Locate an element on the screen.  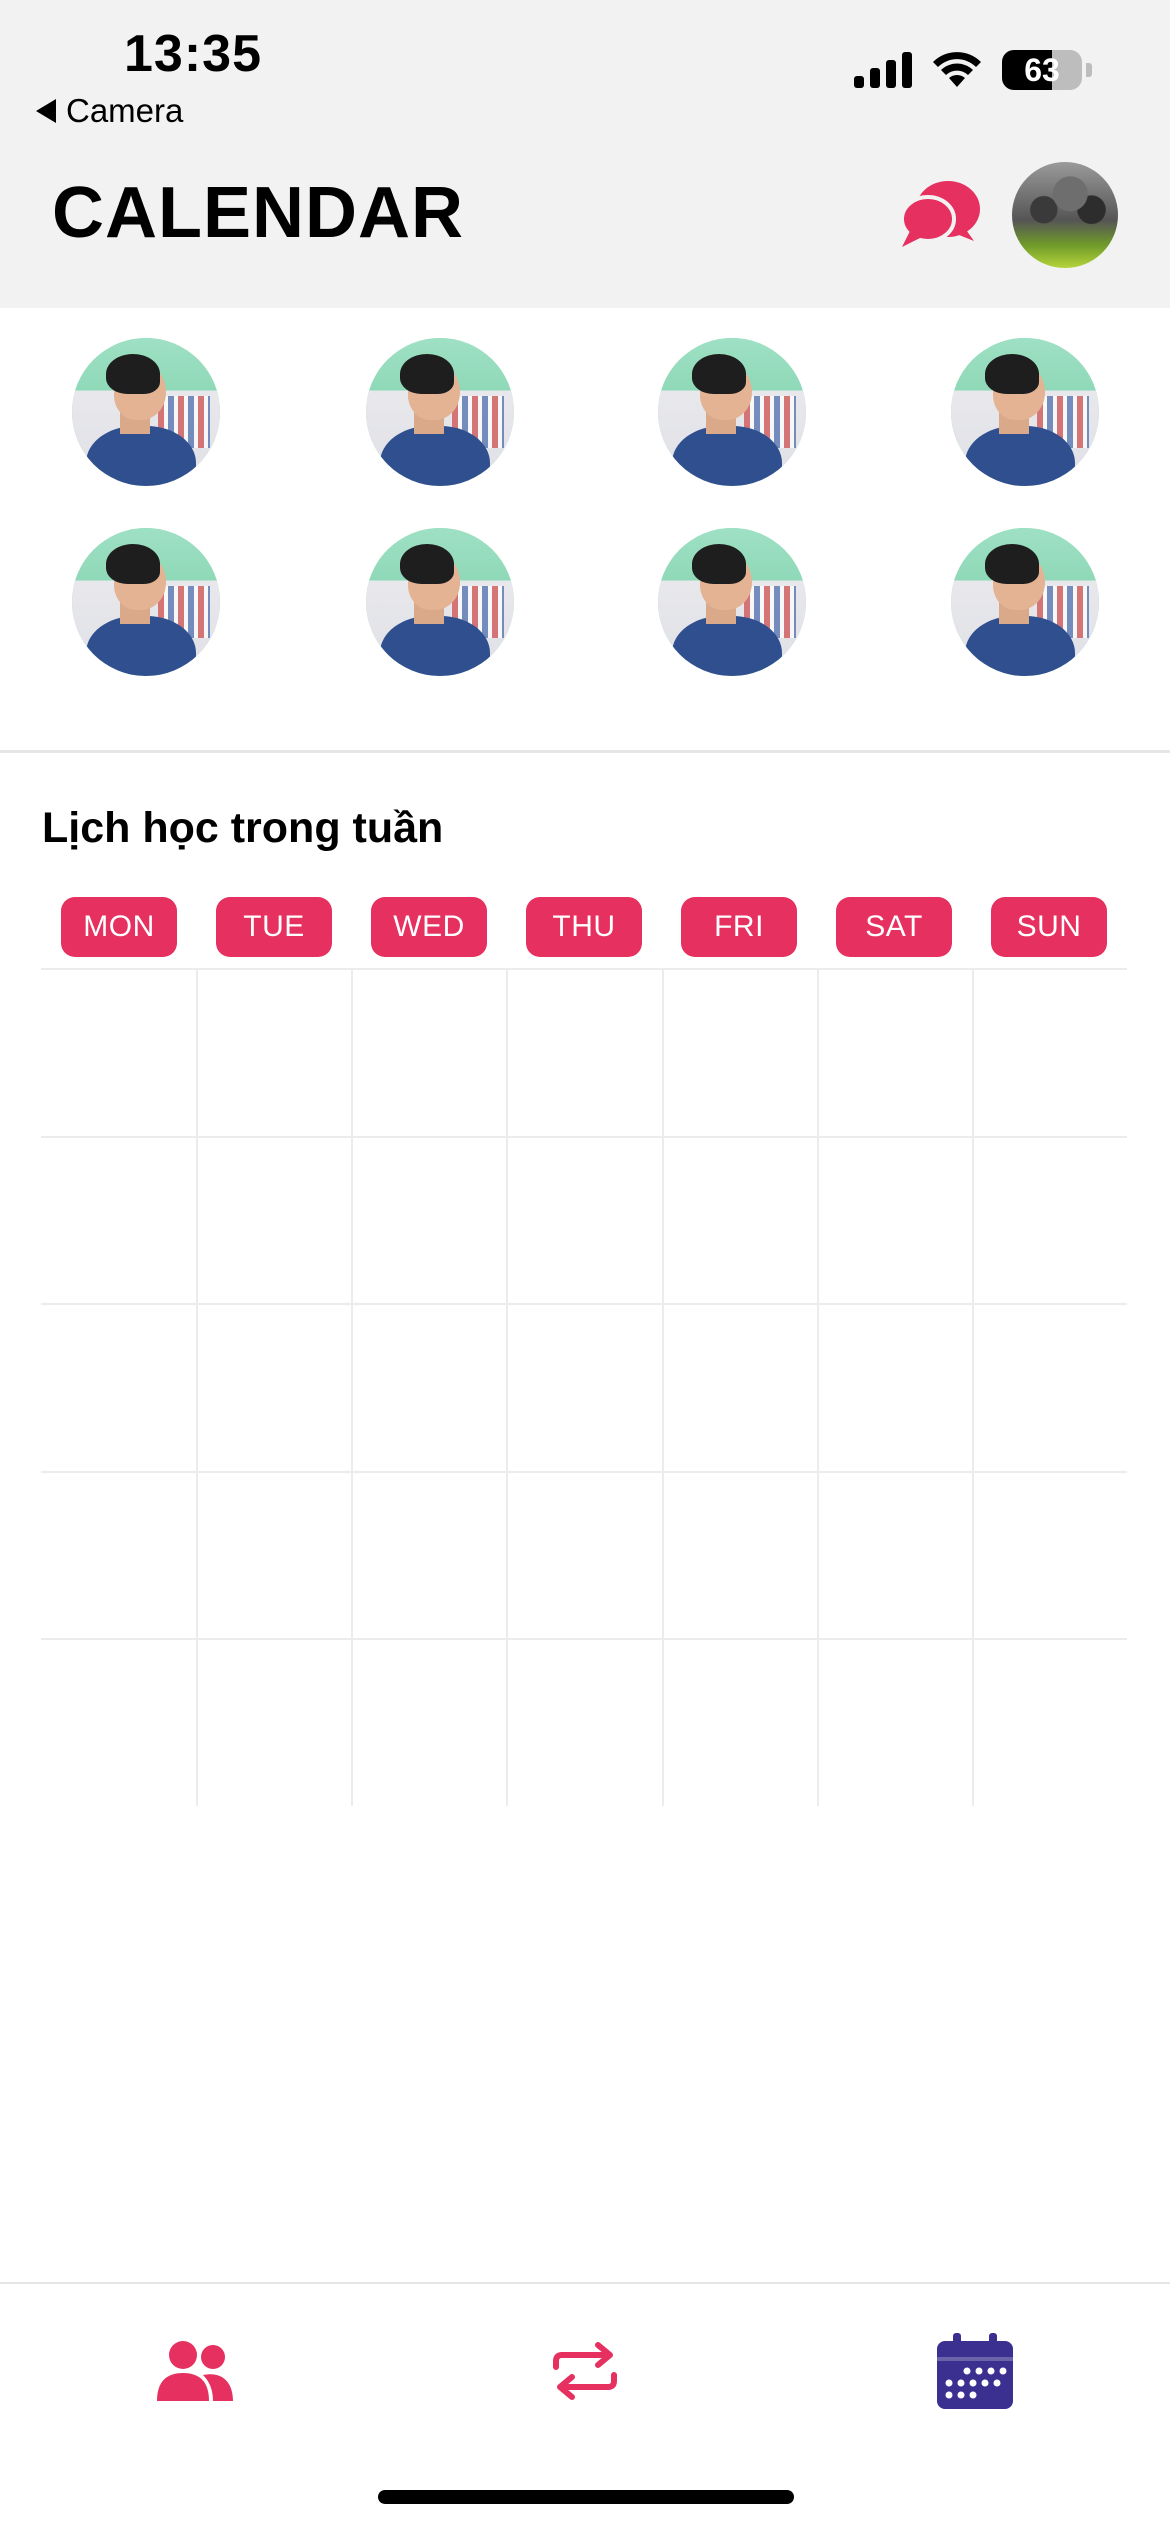
top-area: 13:35 Camera 63 CALENDAR is located at coordinates (585, 154).